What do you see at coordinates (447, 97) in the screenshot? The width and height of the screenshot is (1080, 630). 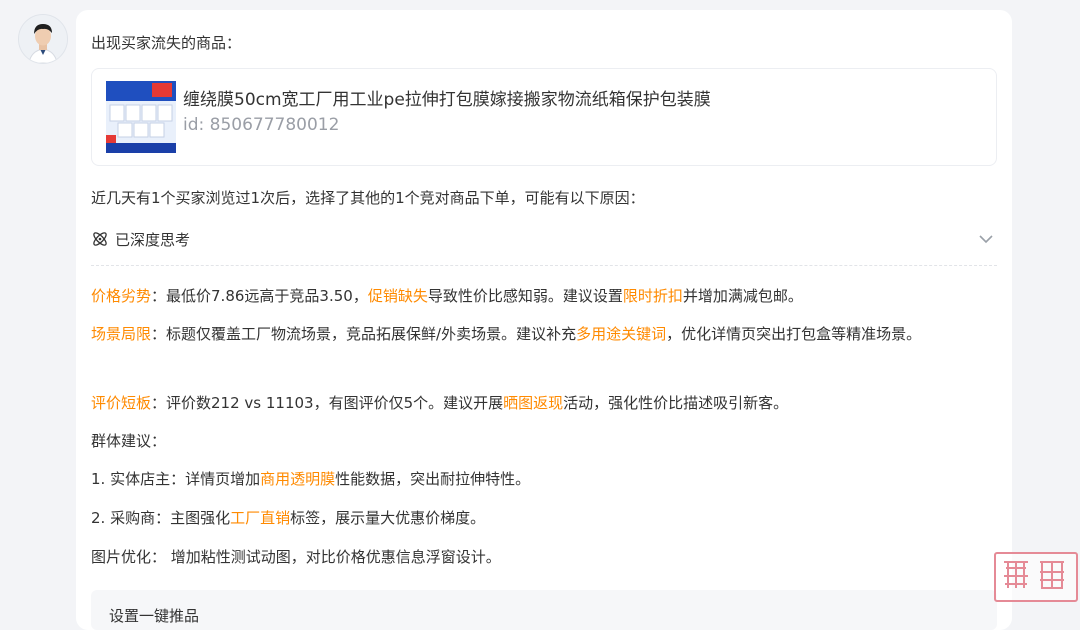 I see `product-title: 缠绕膜50cm宽工厂用工业pe拉伸打包膜嫁接搬家物流纸箱保护包装膜` at bounding box center [447, 97].